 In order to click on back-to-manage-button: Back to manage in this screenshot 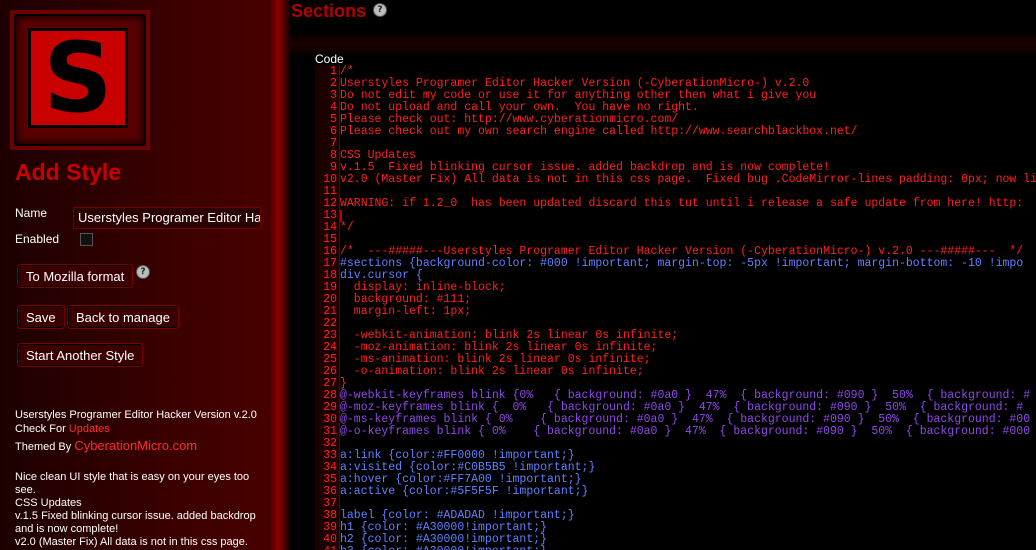, I will do `click(123, 317)`.